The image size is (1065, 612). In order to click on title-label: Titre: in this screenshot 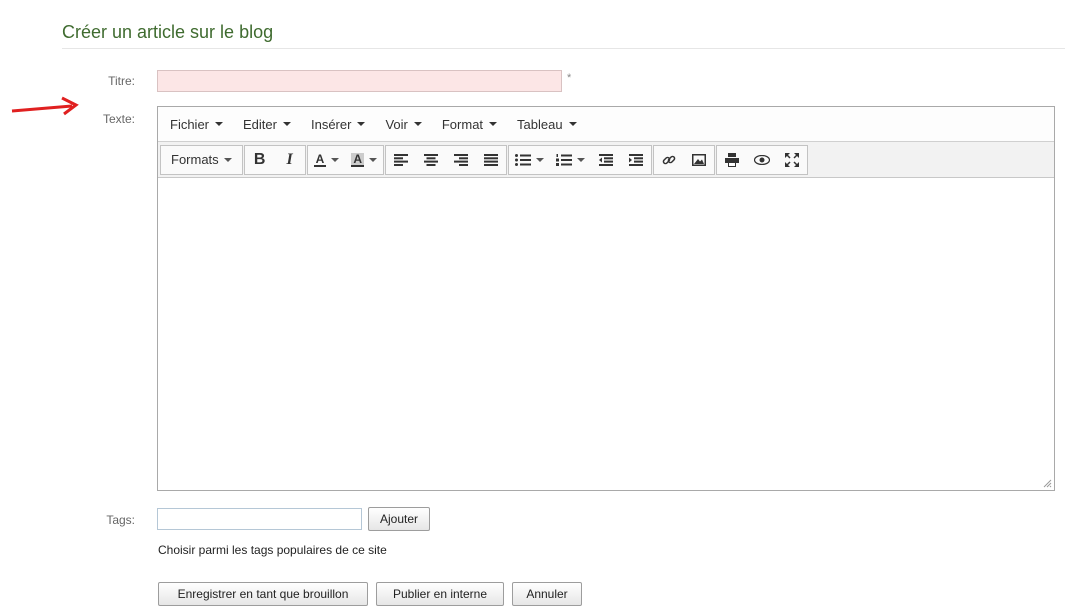, I will do `click(121, 81)`.